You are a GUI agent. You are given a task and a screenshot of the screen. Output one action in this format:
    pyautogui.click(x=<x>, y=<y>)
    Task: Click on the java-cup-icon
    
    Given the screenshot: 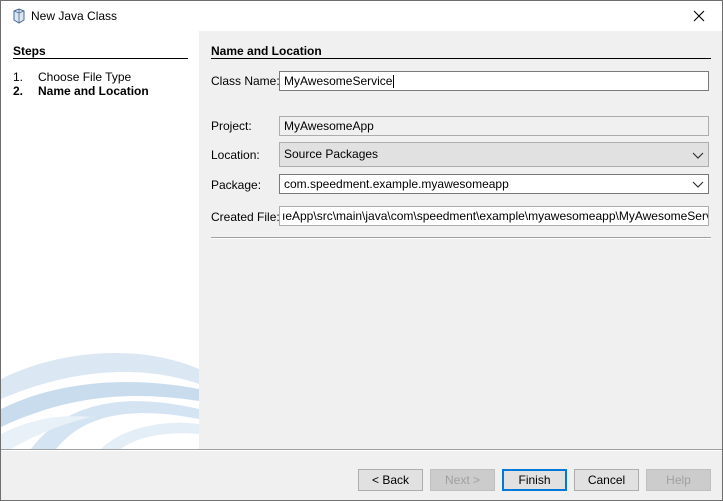 What is the action you would take?
    pyautogui.click(x=19, y=16)
    